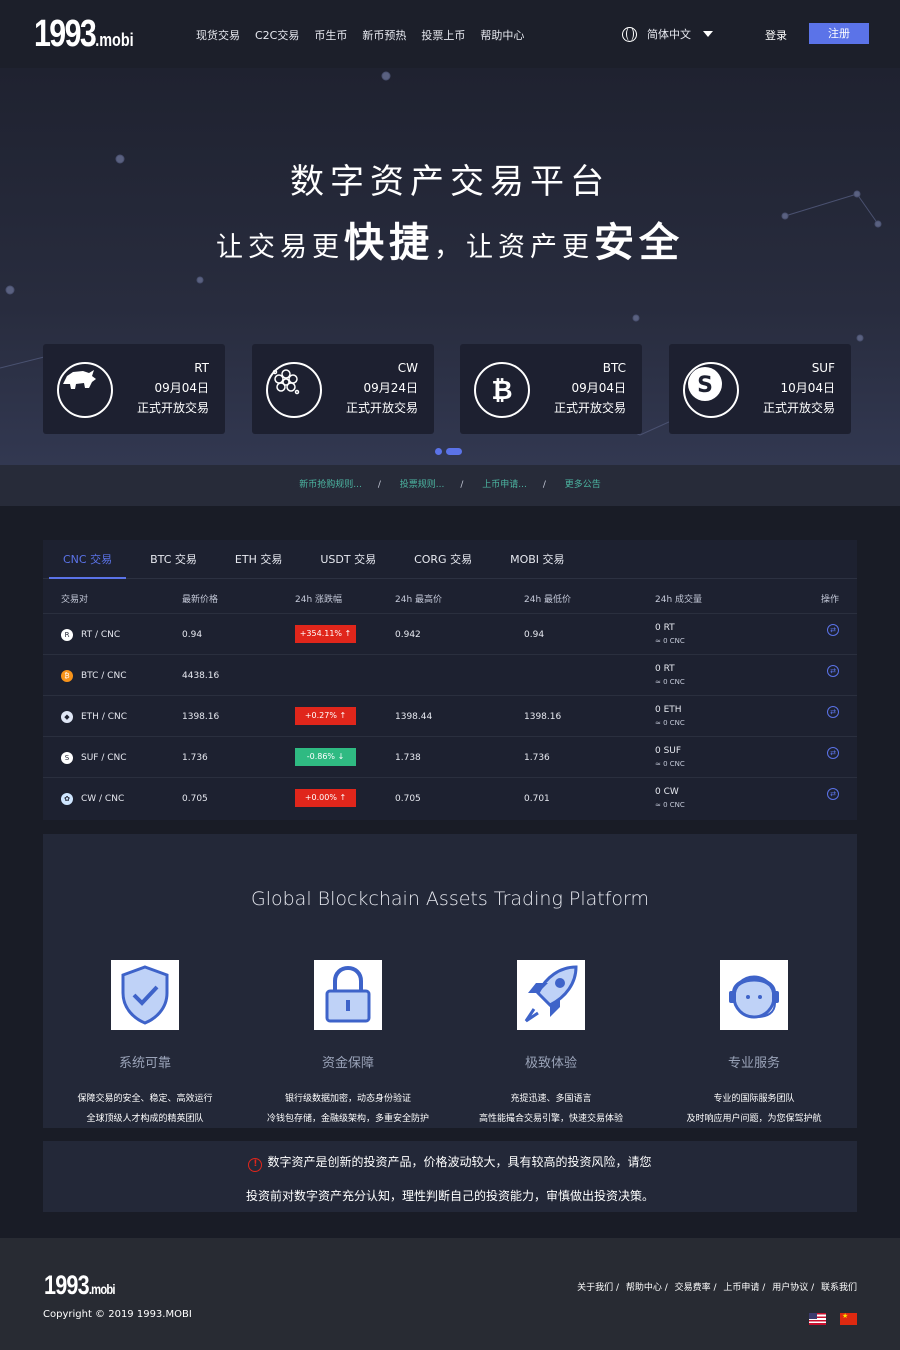  I want to click on tab-corg: CORG 交易, so click(443, 559).